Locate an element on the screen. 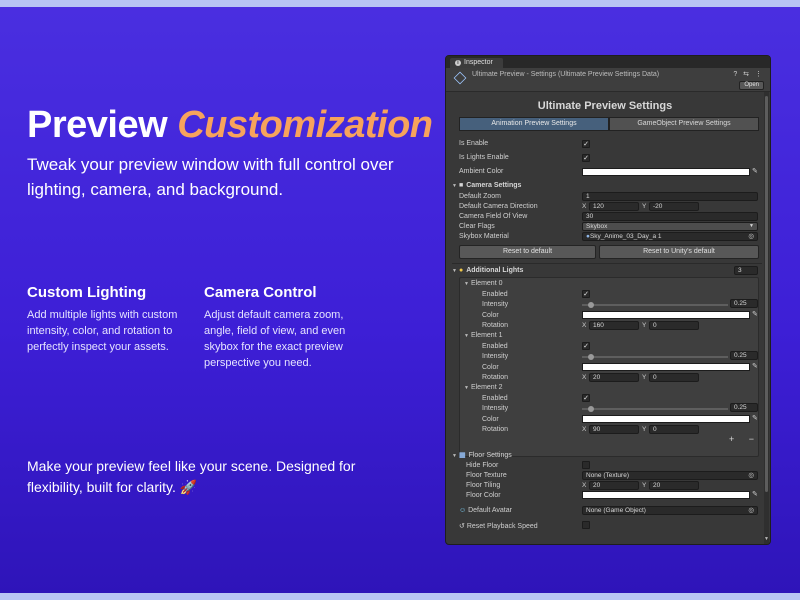 Image resolution: width=800 pixels, height=600 pixels. floor-texture-label: Floor Texture is located at coordinates (486, 475).